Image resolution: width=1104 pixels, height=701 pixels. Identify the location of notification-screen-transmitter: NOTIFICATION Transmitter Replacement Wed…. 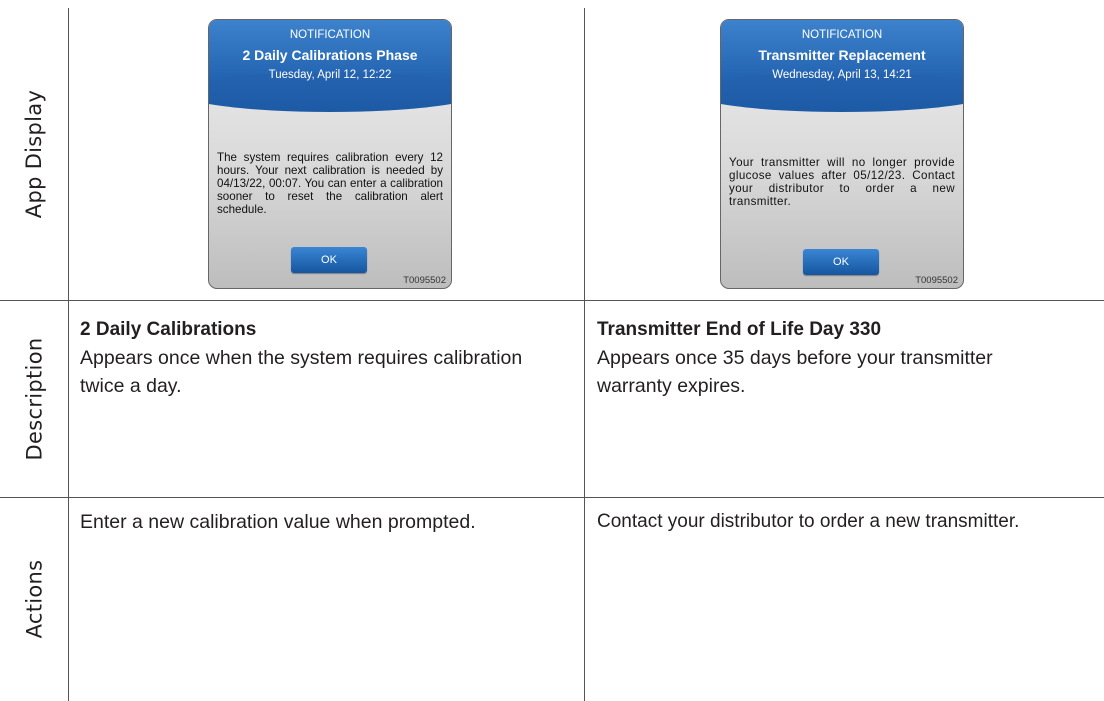
(842, 154).